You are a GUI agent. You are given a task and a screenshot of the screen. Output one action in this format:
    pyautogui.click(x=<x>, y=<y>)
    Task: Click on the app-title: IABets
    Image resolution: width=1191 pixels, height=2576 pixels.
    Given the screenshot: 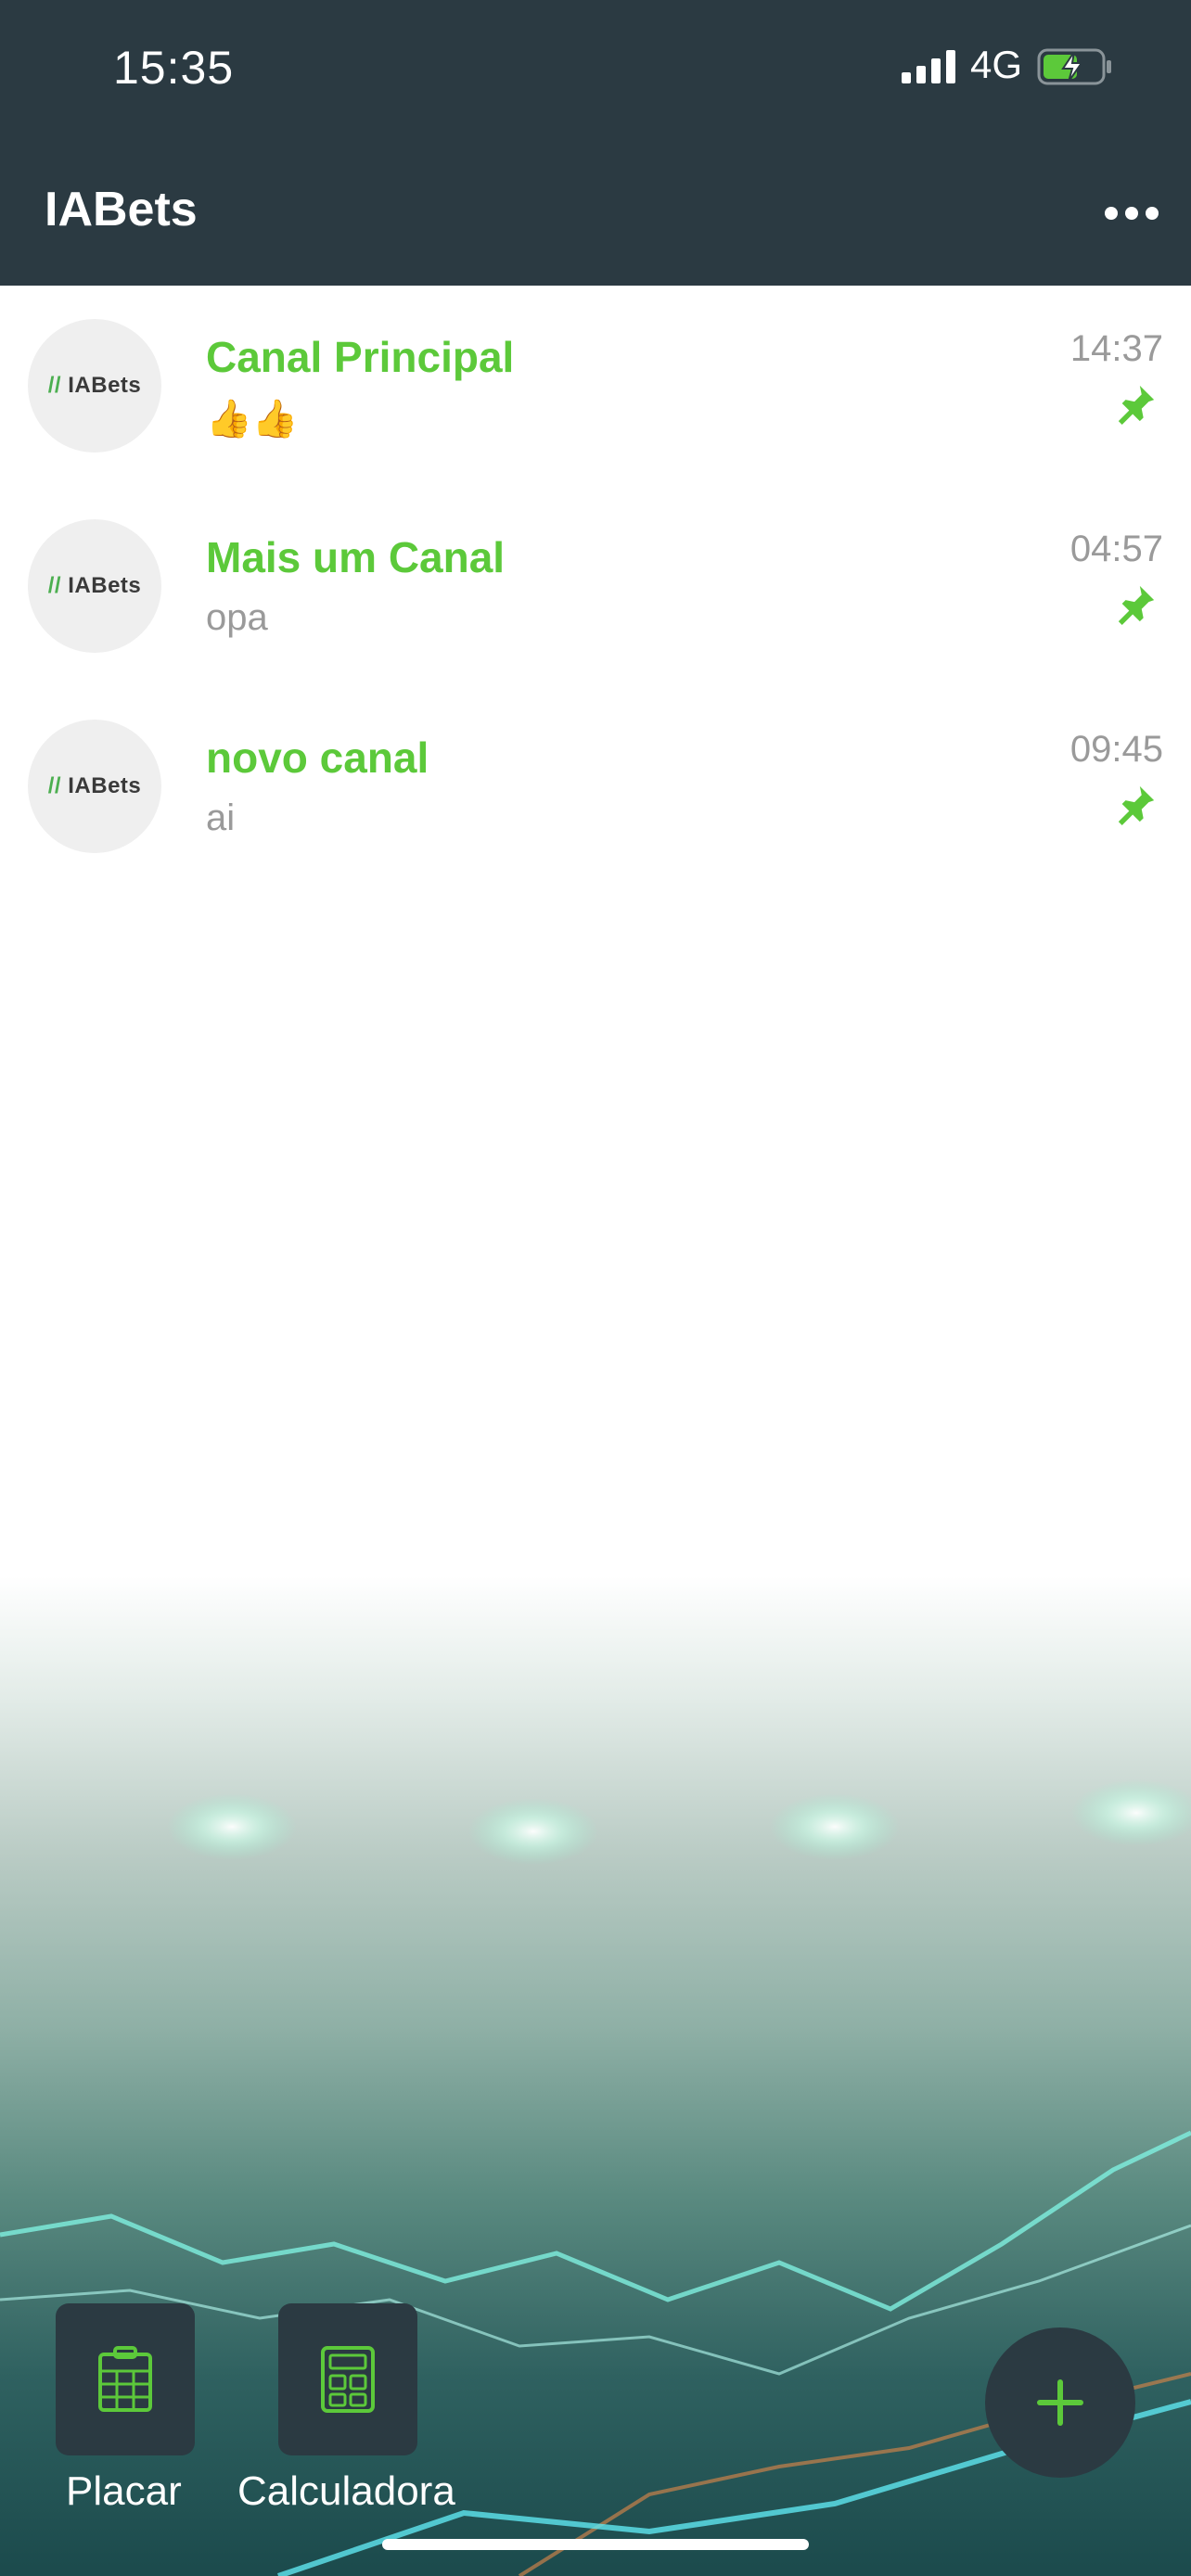 What is the action you would take?
    pyautogui.click(x=121, y=209)
    